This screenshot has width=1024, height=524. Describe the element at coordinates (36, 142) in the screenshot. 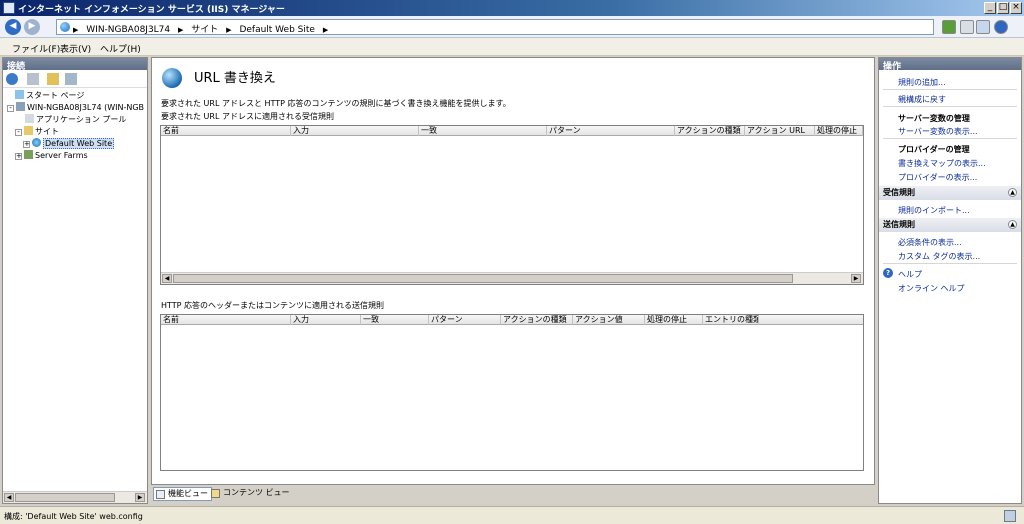

I see `website-globe-icon` at that location.